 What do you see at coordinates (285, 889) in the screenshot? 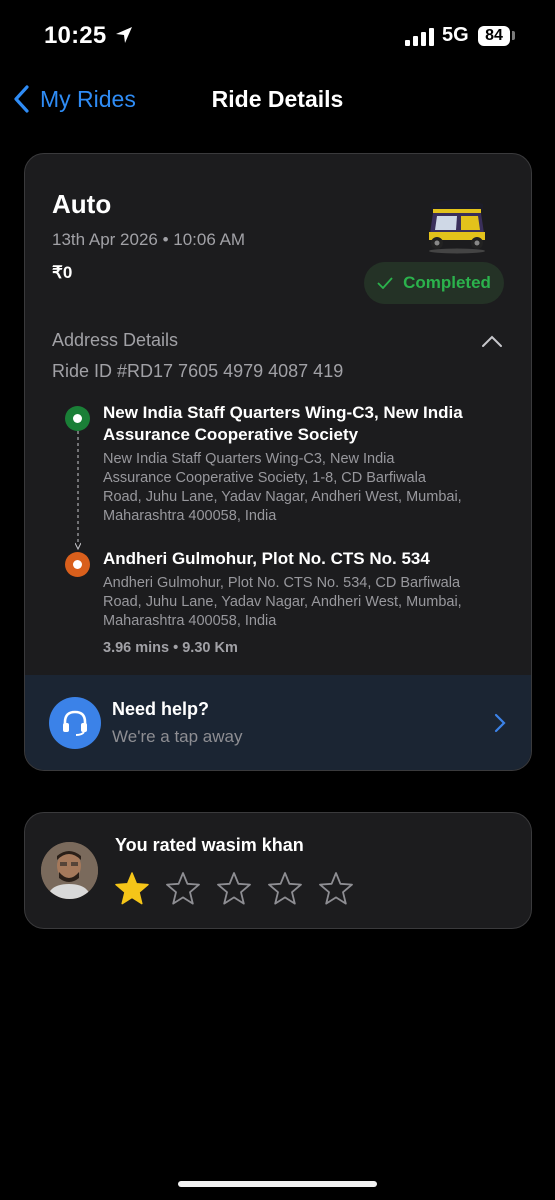
I see `star-4-empty-icon` at bounding box center [285, 889].